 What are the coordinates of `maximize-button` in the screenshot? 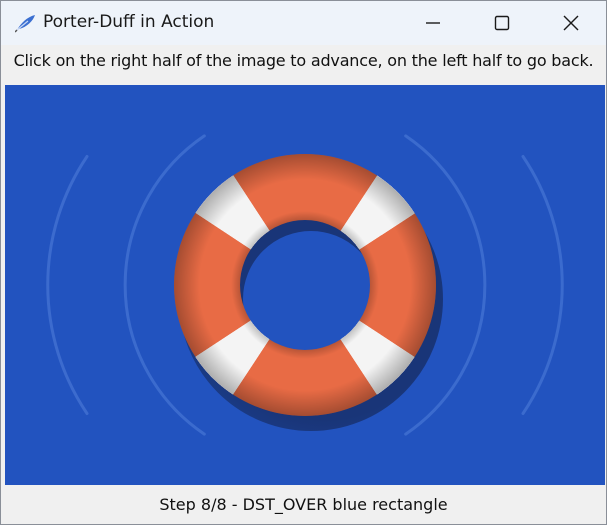 It's located at (502, 23).